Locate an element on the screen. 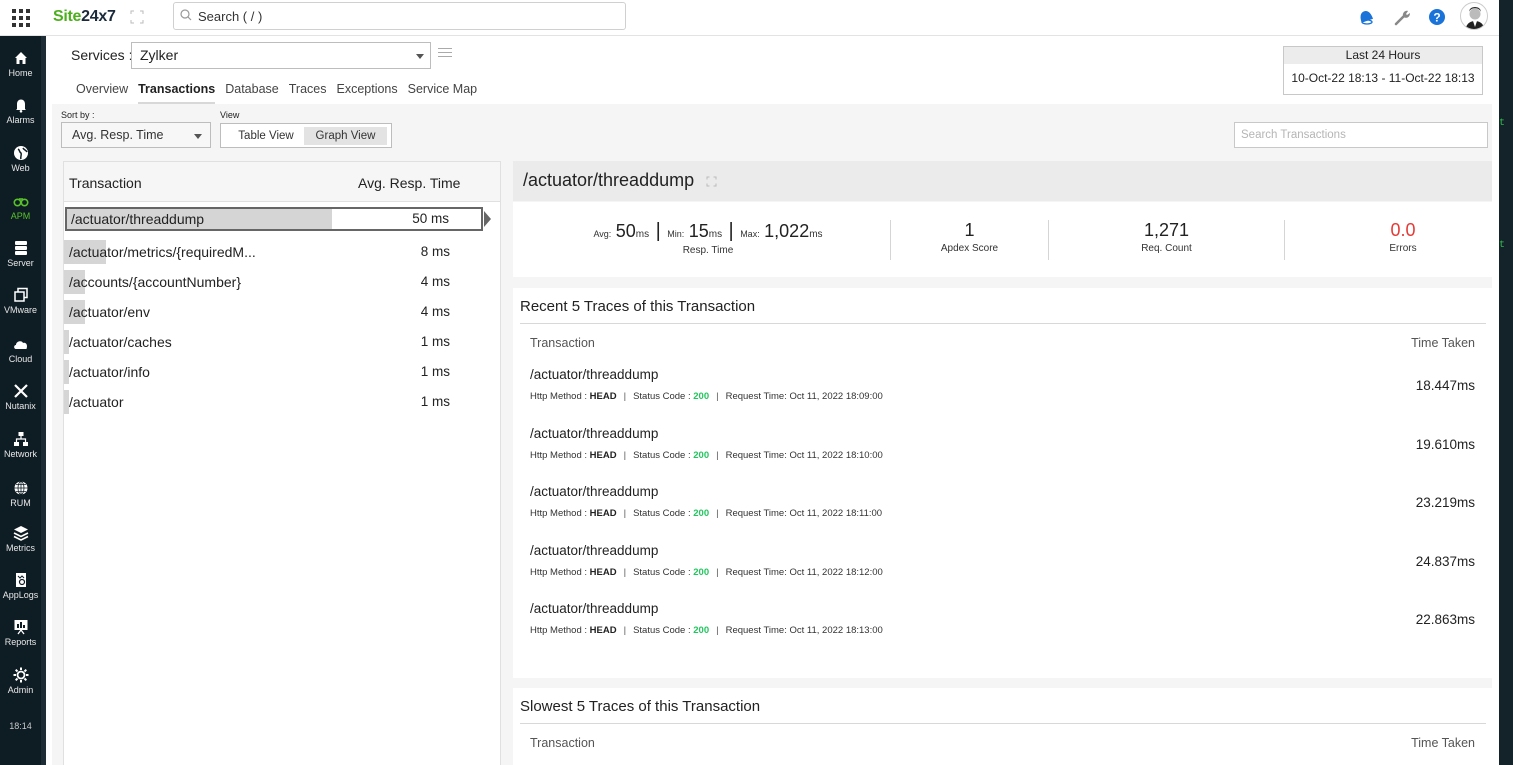 The height and width of the screenshot is (765, 1513). chevron-down-icon is located at coordinates (198, 136).